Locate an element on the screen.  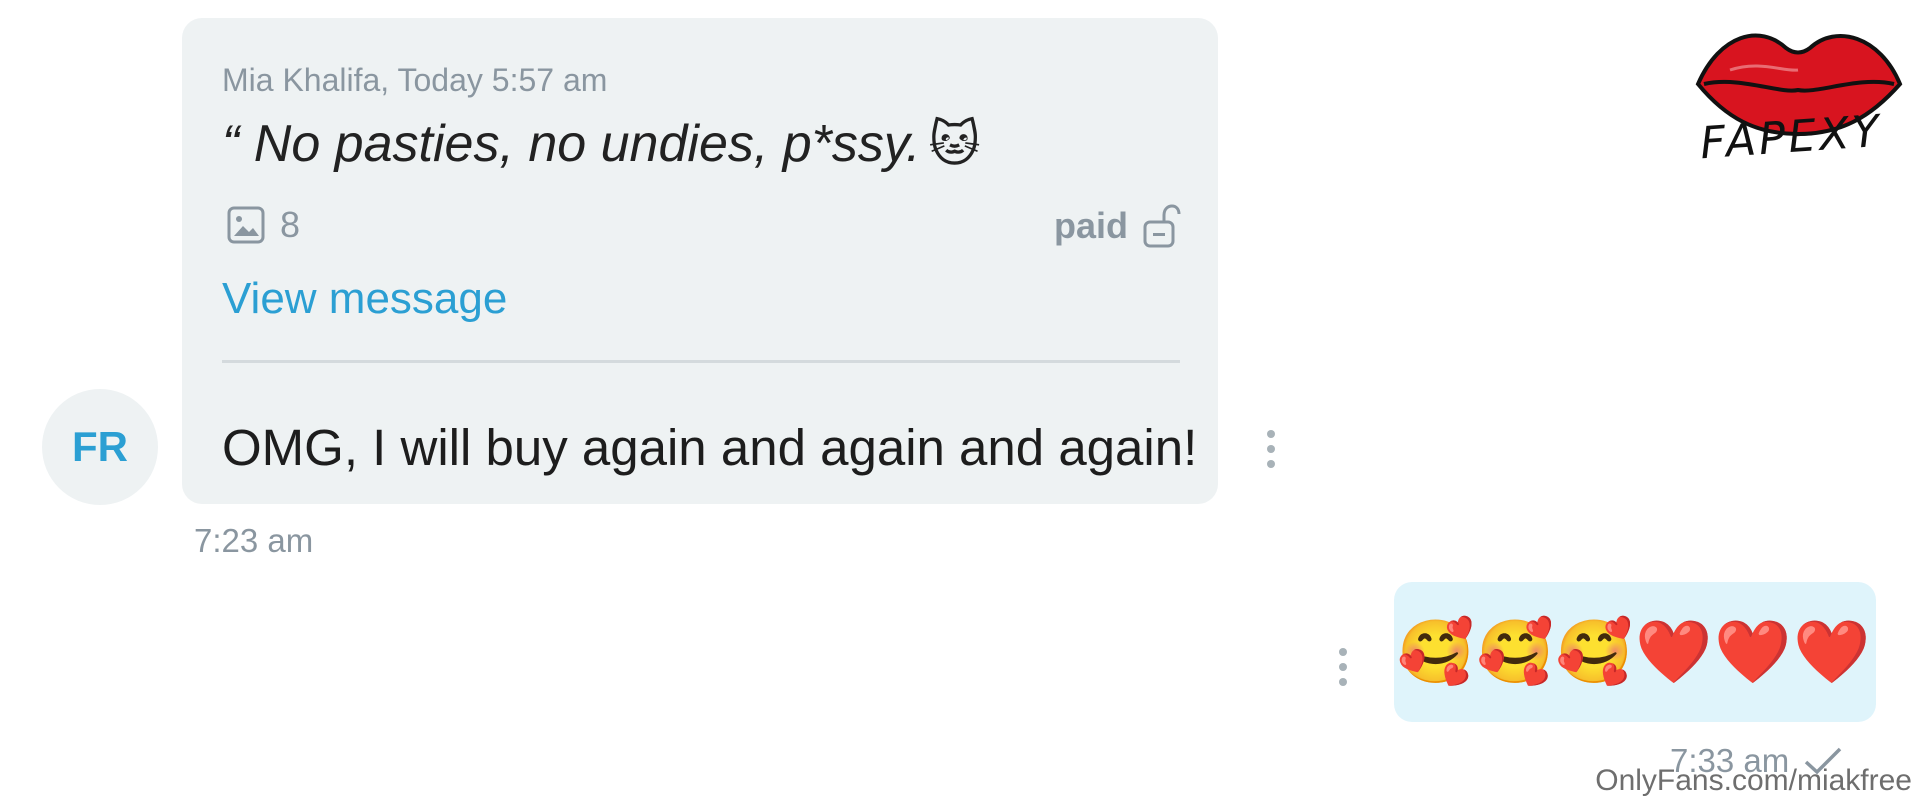
incoming-timestamp: 7:23 am is located at coordinates (254, 540).